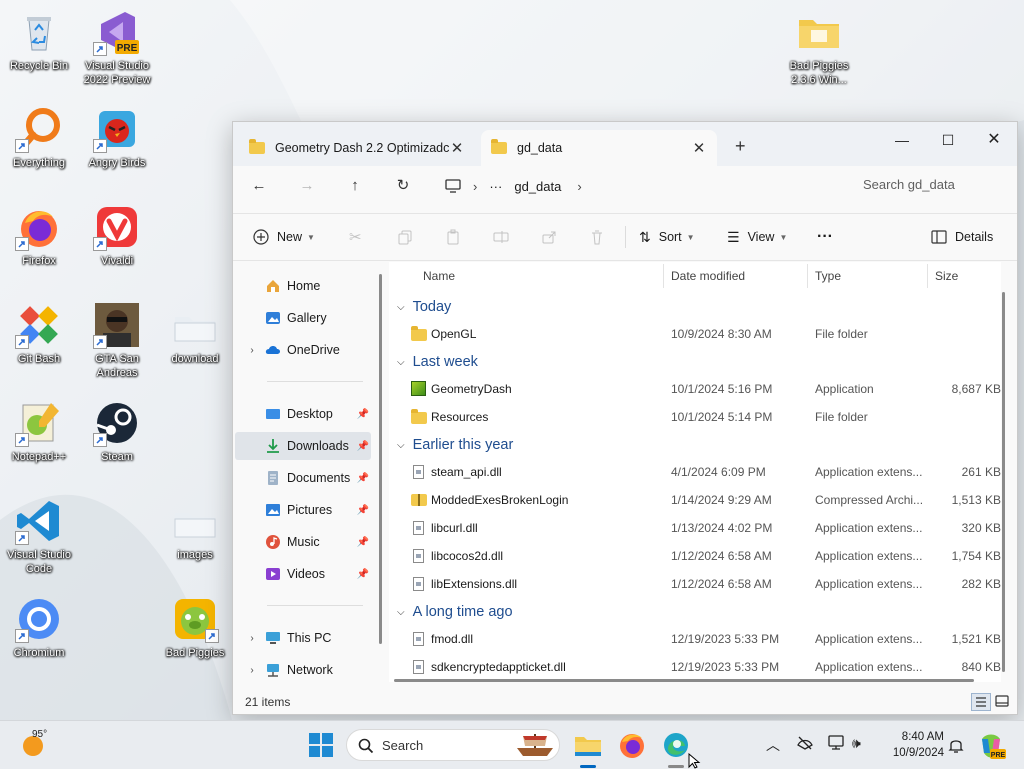  What do you see at coordinates (303, 478) in the screenshot?
I see `nav-item-documents: Documents 📌` at bounding box center [303, 478].